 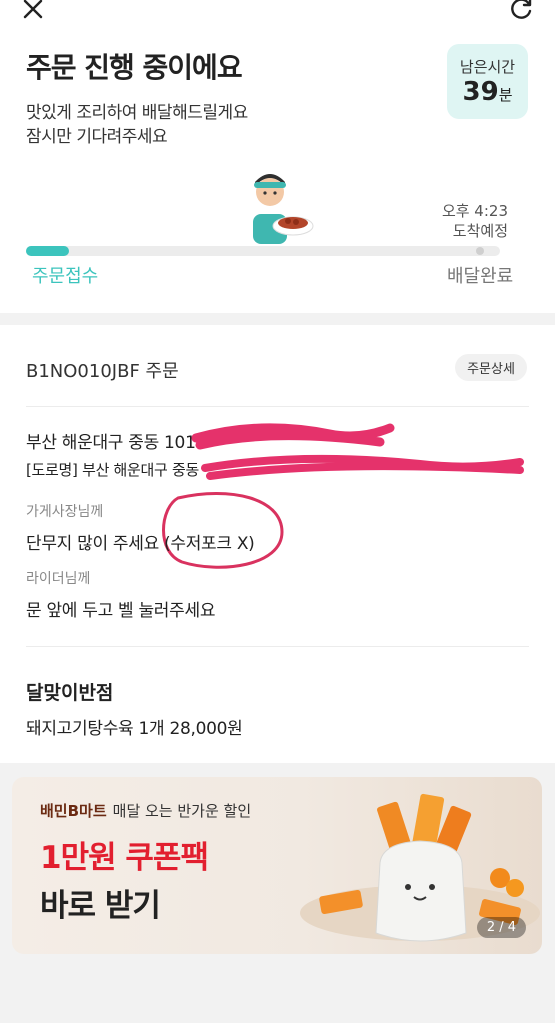 What do you see at coordinates (134, 729) in the screenshot?
I see `order-item: 돼지고기탕수육 1개 28,000원` at bounding box center [134, 729].